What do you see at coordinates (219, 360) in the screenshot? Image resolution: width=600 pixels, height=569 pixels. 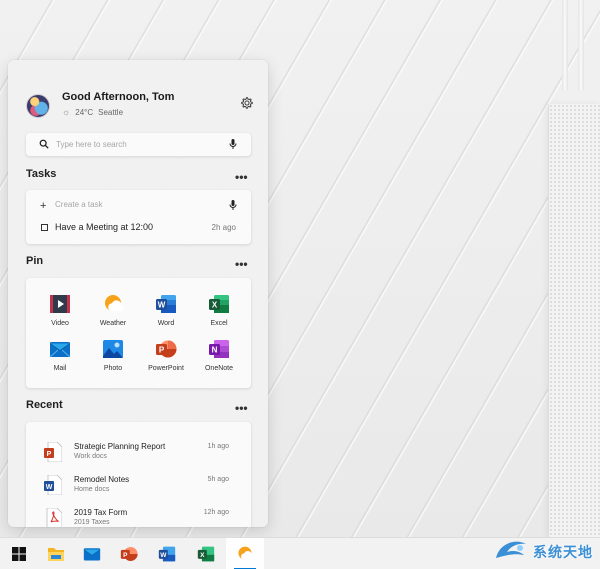 I see `pin-app-onenote: N OneNote` at bounding box center [219, 360].